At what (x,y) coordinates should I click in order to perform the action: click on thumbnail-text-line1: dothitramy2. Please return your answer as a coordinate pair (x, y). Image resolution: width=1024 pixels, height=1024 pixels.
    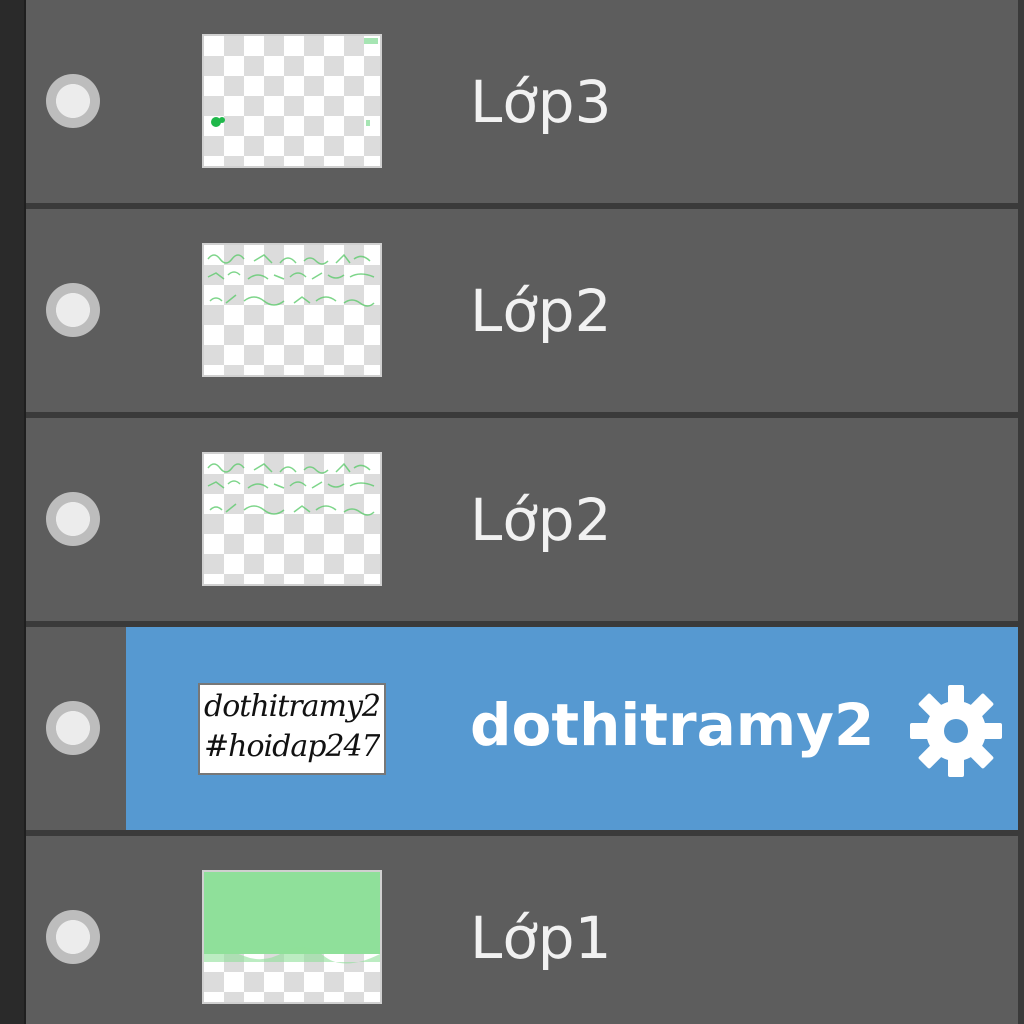
    Looking at the image, I should click on (292, 706).